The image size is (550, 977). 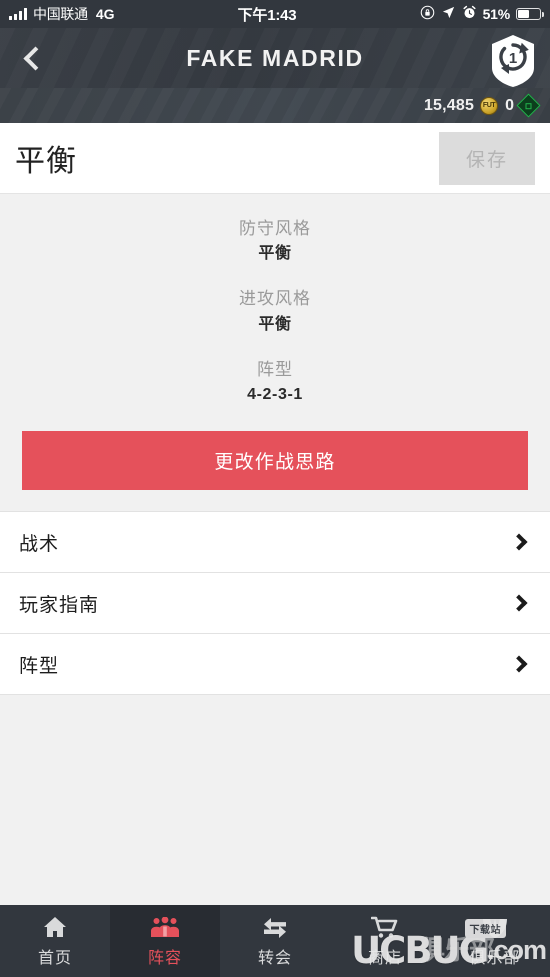 What do you see at coordinates (39, 544) in the screenshot?
I see `list-item-label: 战术` at bounding box center [39, 544].